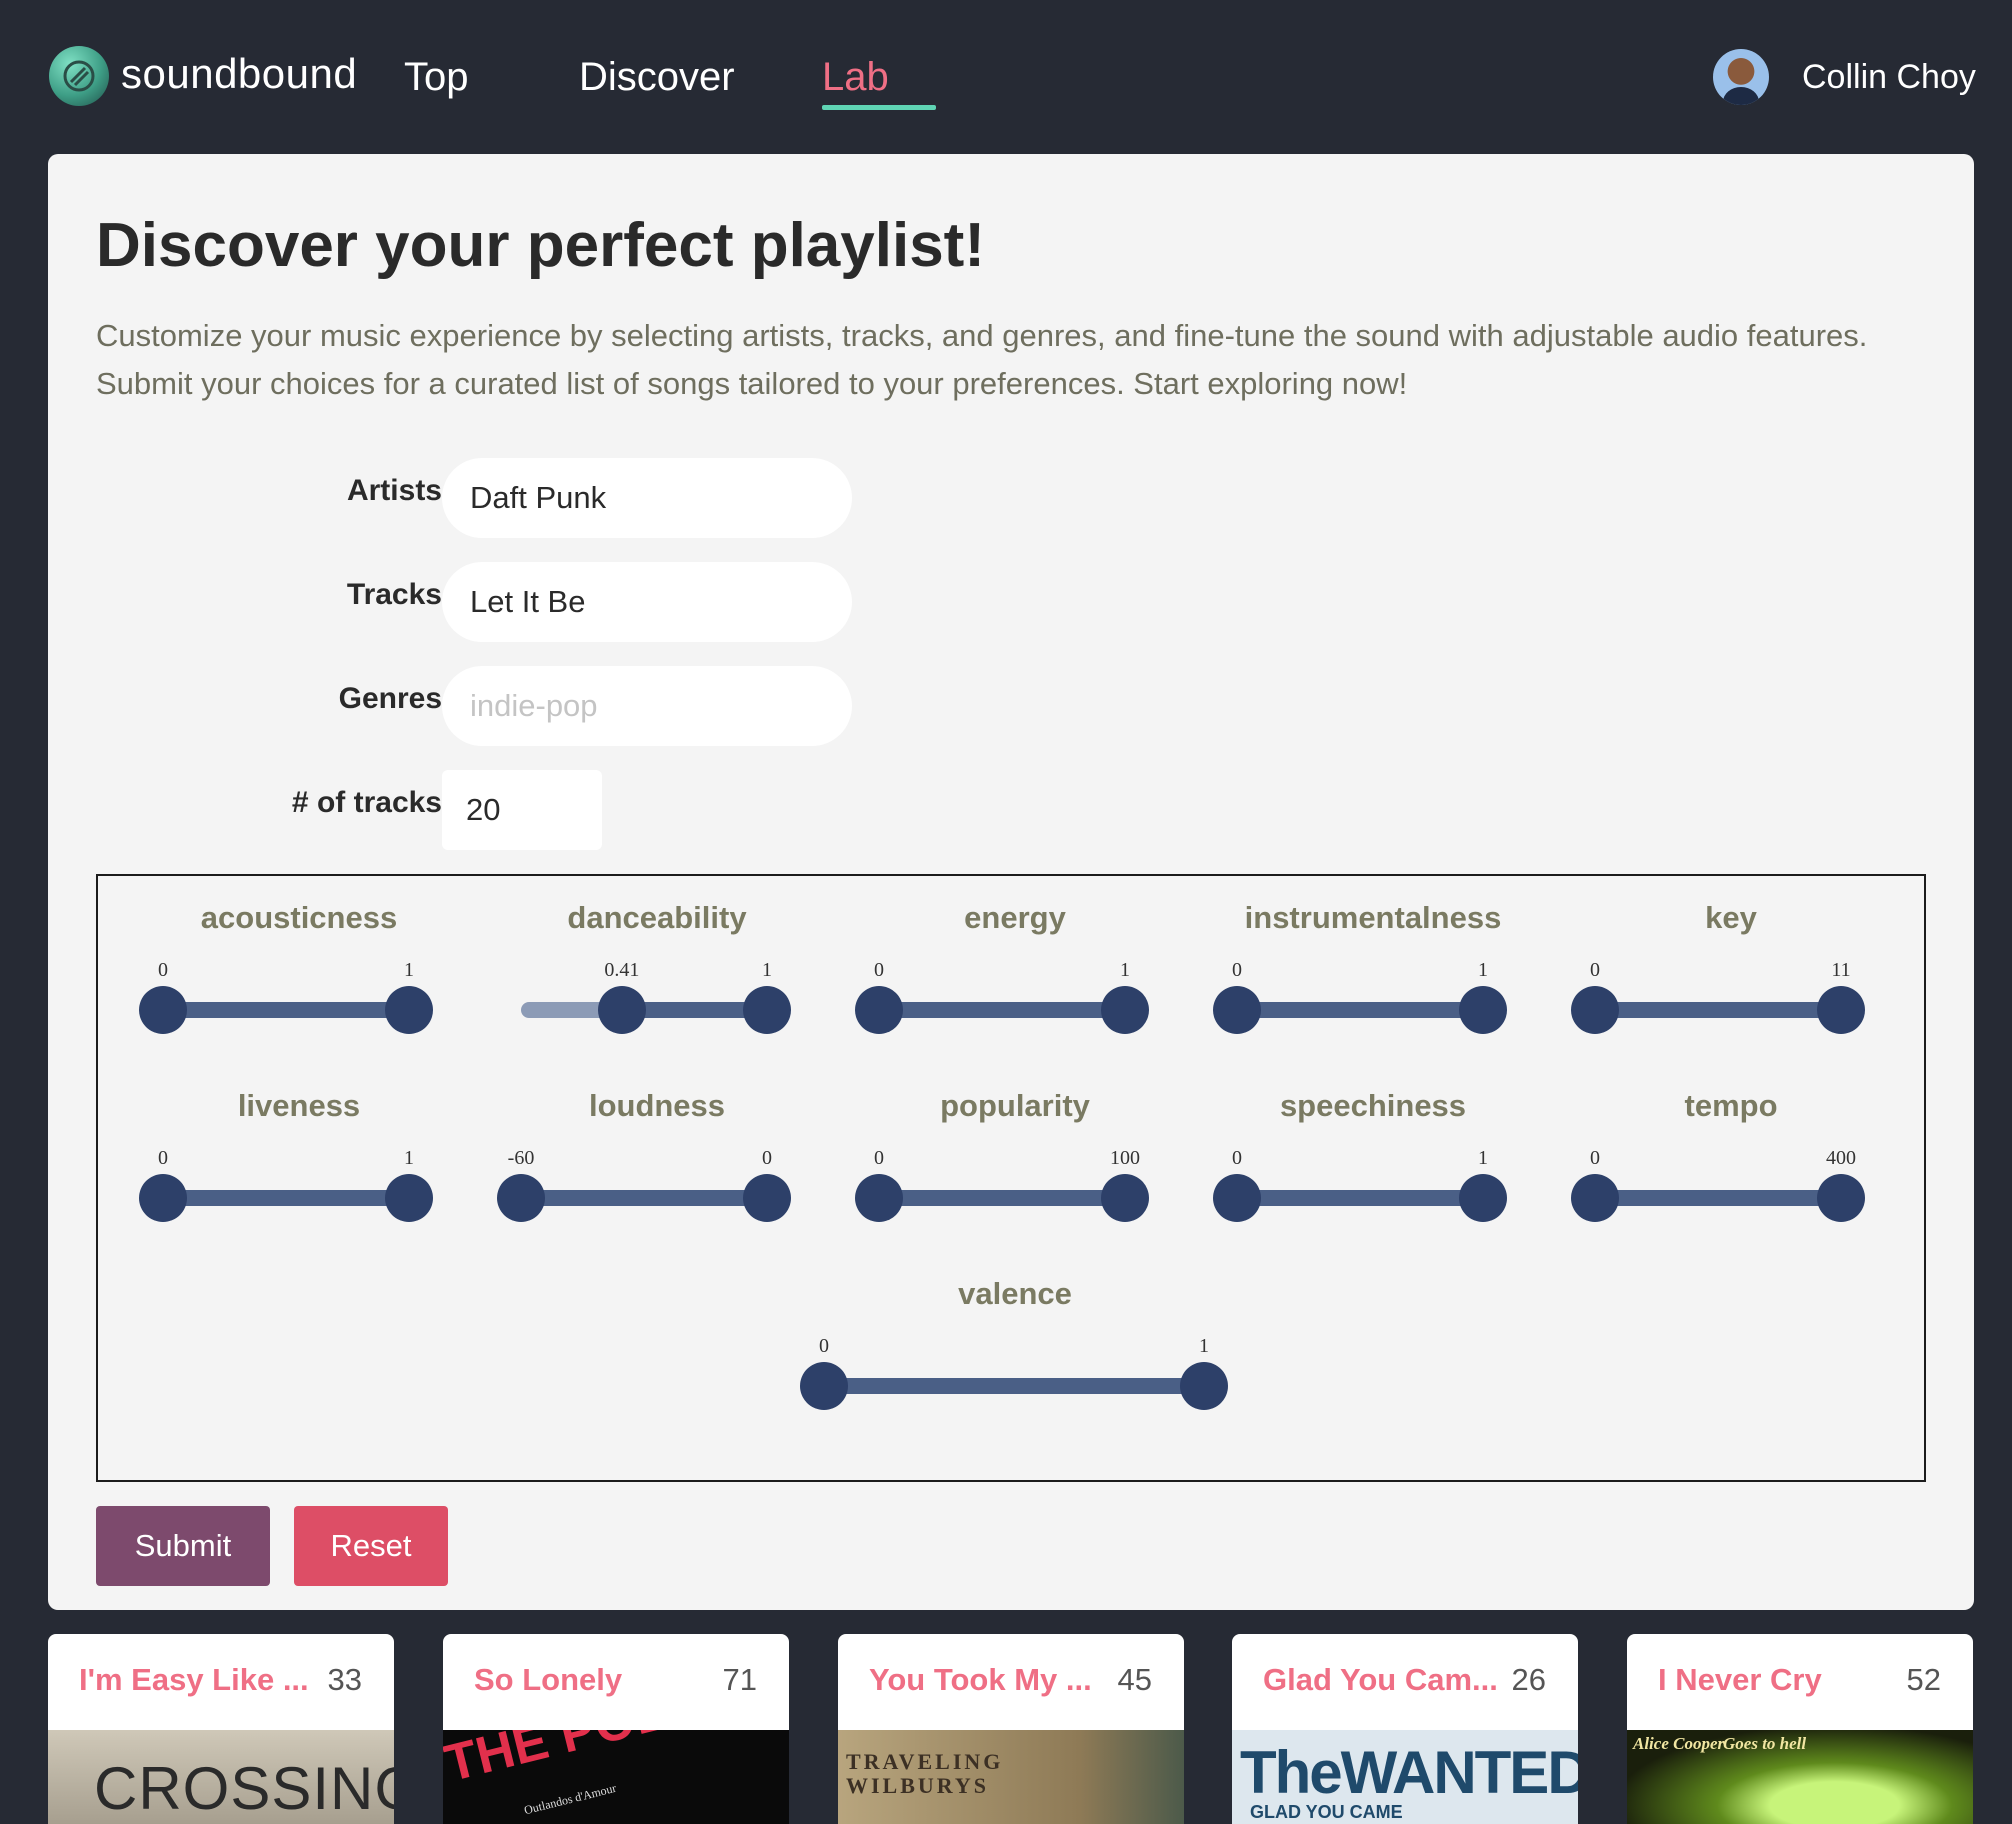 Image resolution: width=2012 pixels, height=1824 pixels. Describe the element at coordinates (1740, 1680) in the screenshot. I see `track-name: I Never Cry` at that location.